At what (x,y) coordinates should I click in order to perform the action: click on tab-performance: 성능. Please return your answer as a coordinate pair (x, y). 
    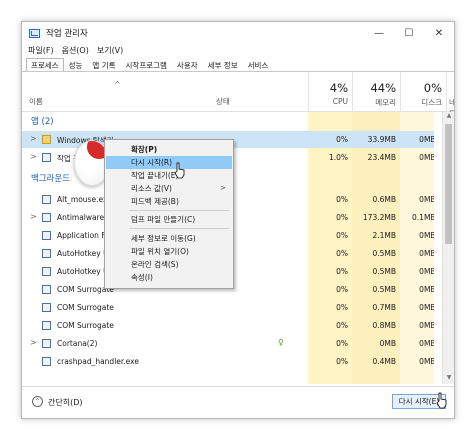
    Looking at the image, I should click on (76, 65).